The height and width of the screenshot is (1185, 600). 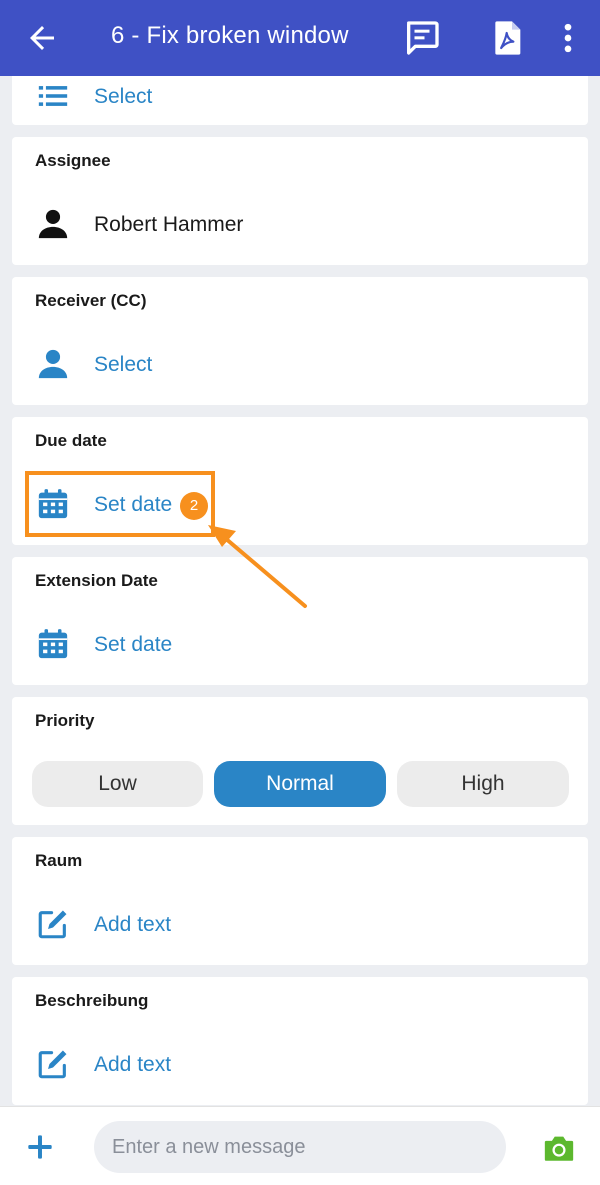 I want to click on priority-normal-button: Normal, so click(x=300, y=784).